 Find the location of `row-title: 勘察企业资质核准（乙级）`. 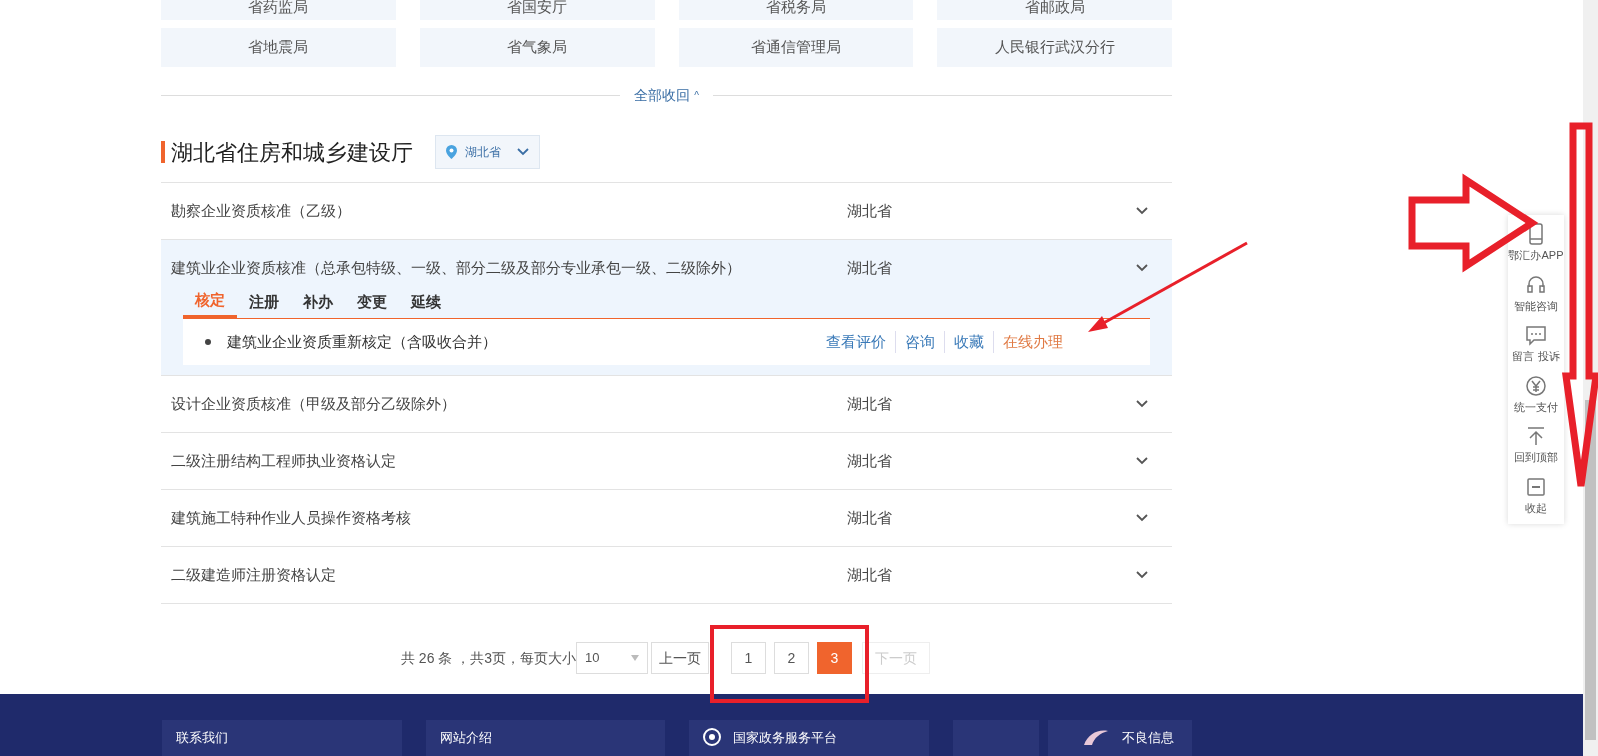

row-title: 勘察企业资质核准（乙级） is located at coordinates (509, 211).